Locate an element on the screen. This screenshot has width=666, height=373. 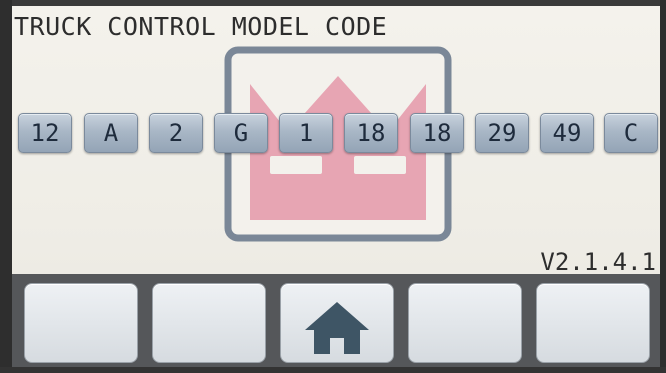
model-code-chip: 12 is located at coordinates (45, 133).